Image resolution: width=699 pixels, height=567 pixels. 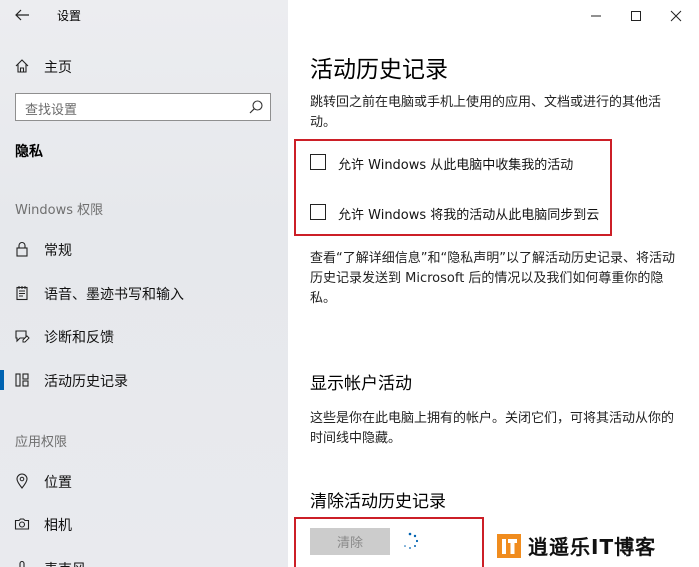 I want to click on sidebar-item-activity-history: 活动历史记录, so click(x=144, y=380).